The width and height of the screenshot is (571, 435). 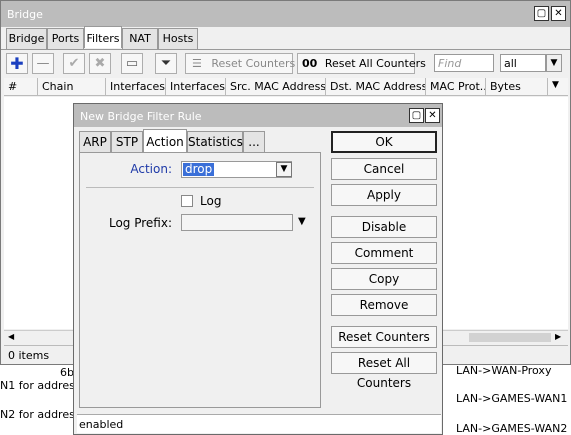 What do you see at coordinates (432, 115) in the screenshot?
I see `dialog-close-icon: ✕` at bounding box center [432, 115].